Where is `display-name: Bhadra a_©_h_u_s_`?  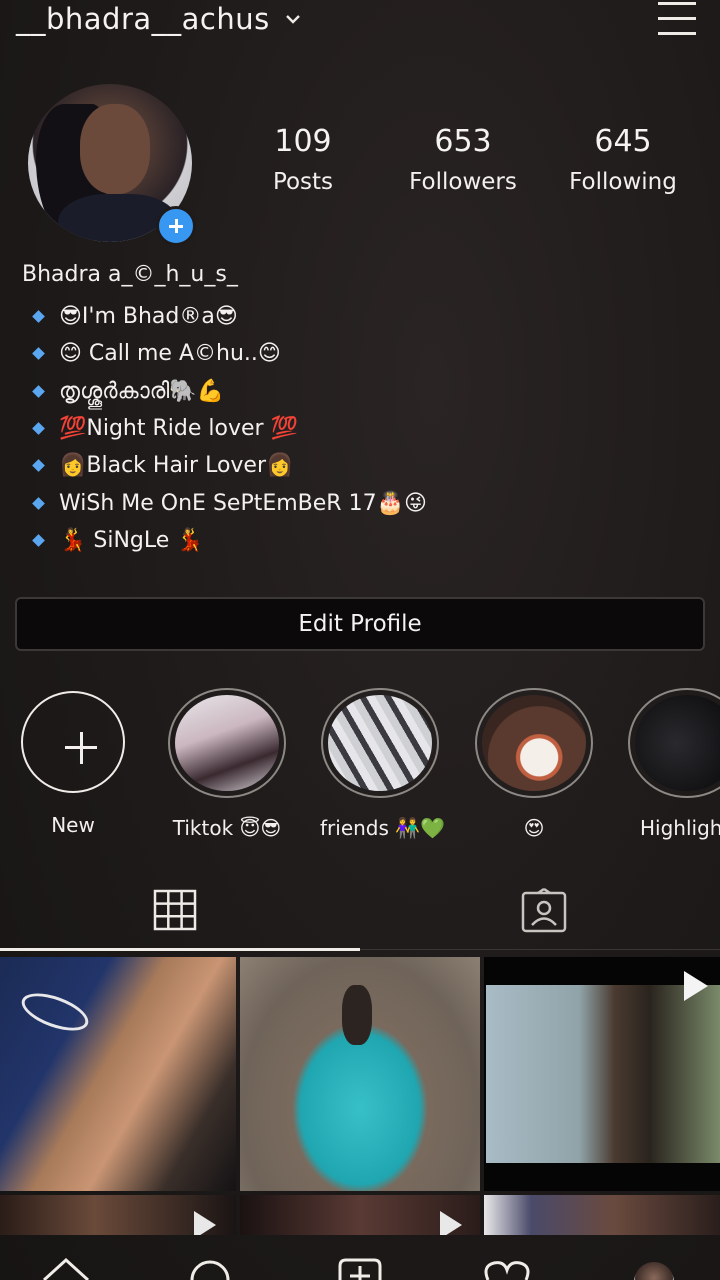 display-name: Bhadra a_©_h_u_s_ is located at coordinates (130, 274).